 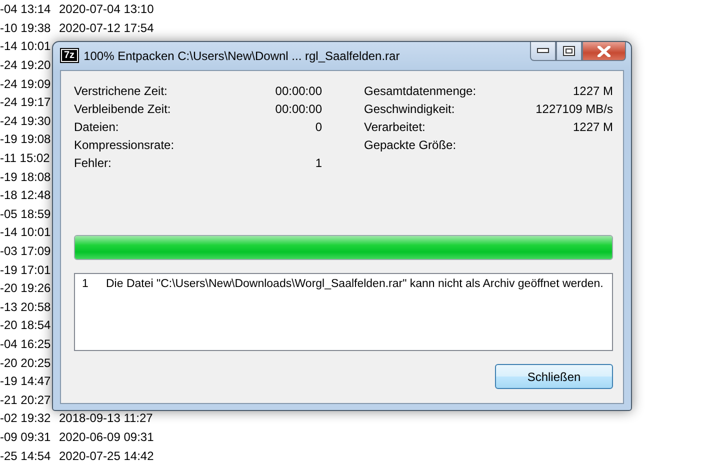 I want to click on list-cell-text: -09 09:31, so click(x=26, y=437).